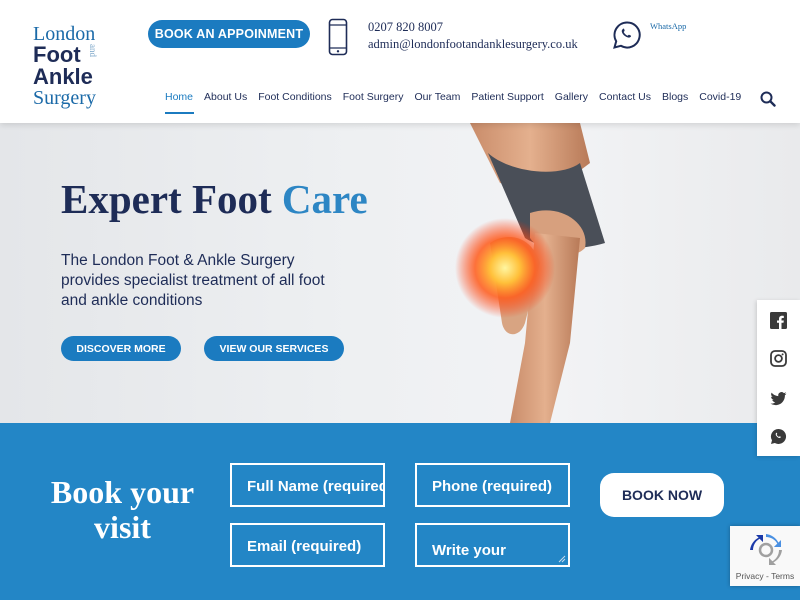 Image resolution: width=800 pixels, height=600 pixels. Describe the element at coordinates (778, 358) in the screenshot. I see `instagram-icon` at that location.